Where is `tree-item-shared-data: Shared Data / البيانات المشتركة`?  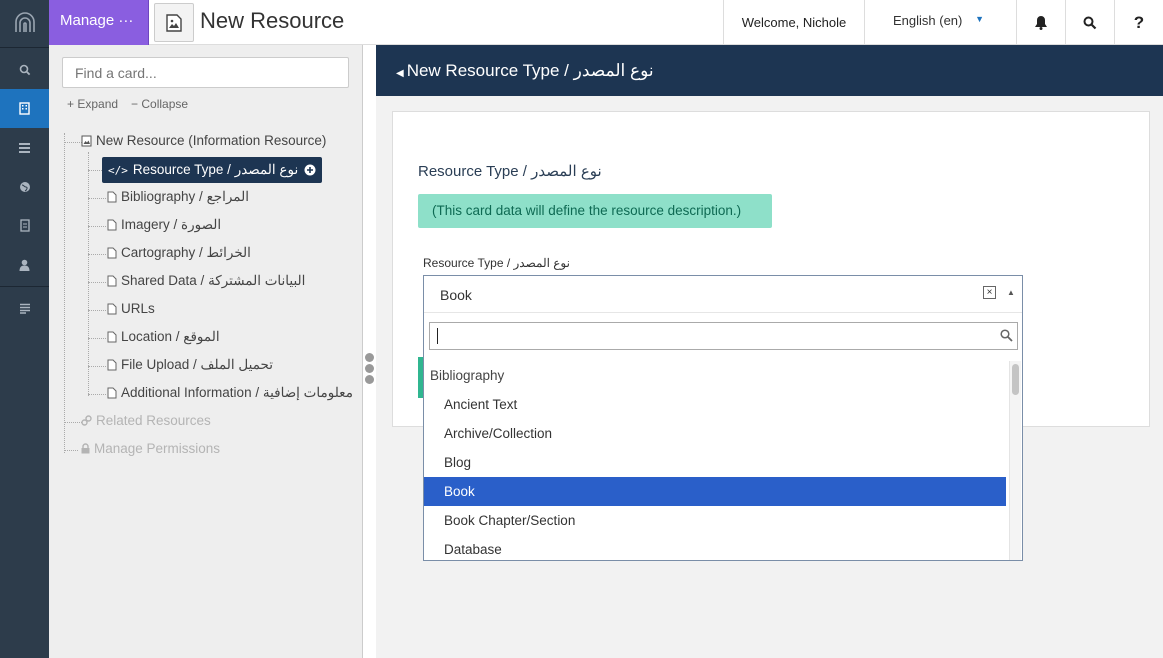 tree-item-shared-data: Shared Data / البيانات المشتركة is located at coordinates (206, 281).